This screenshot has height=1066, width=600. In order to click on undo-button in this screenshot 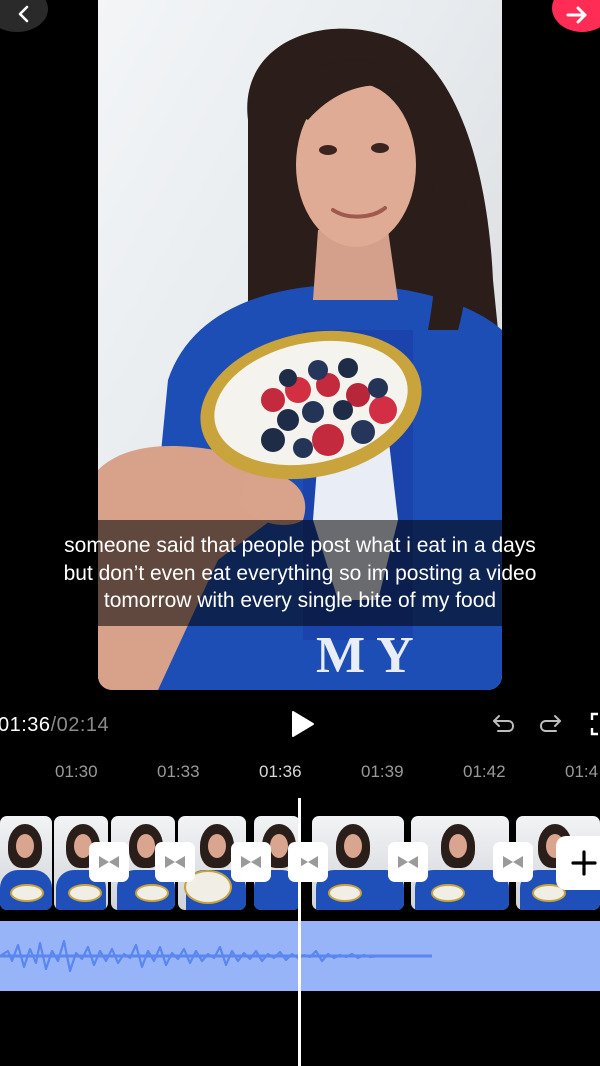, I will do `click(502, 724)`.